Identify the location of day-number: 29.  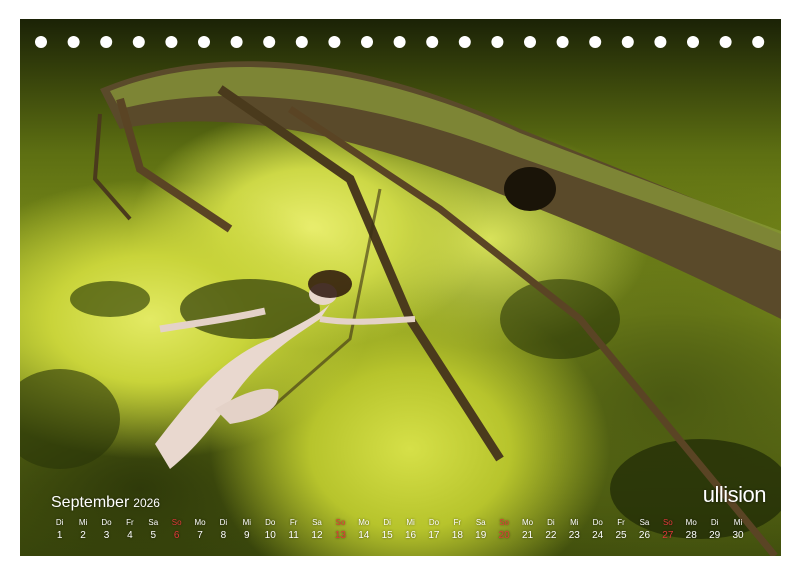
(715, 535).